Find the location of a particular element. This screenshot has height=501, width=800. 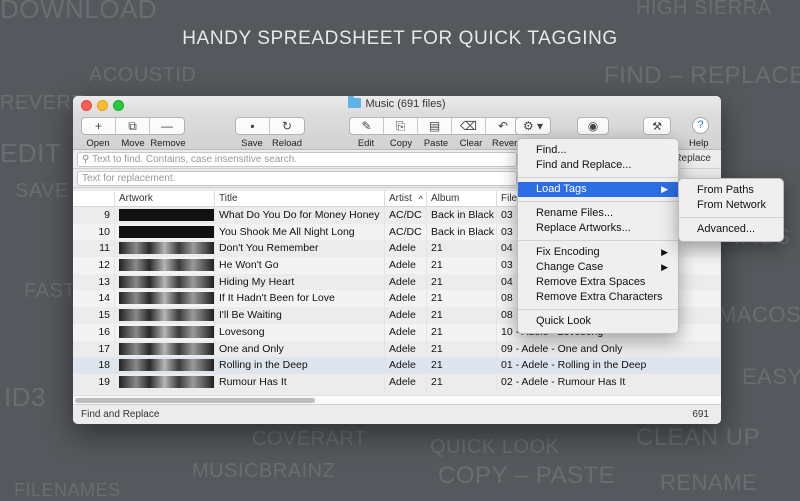

reload-button: ↻ is located at coordinates (287, 126).